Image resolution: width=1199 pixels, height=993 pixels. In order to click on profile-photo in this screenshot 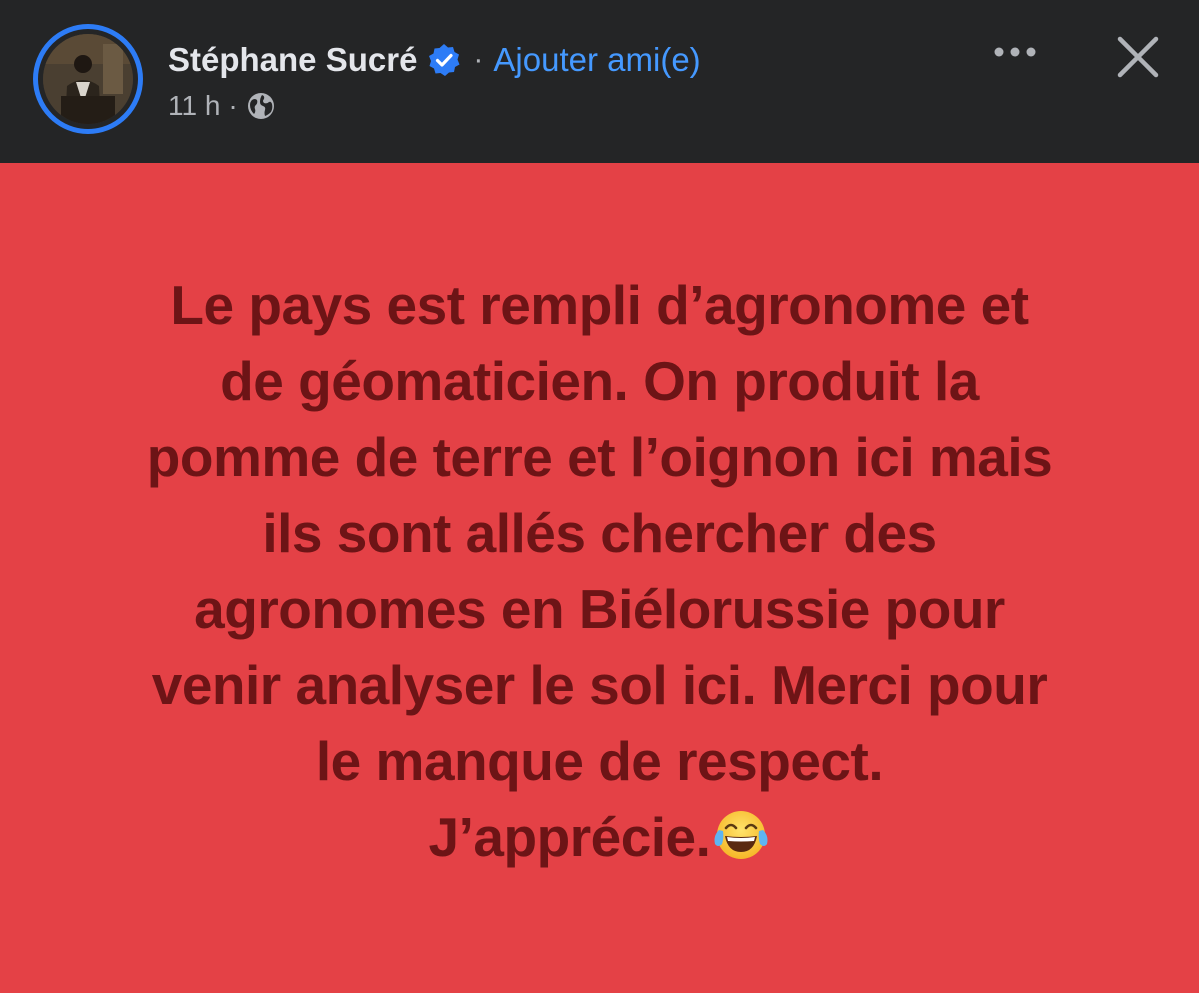, I will do `click(88, 79)`.